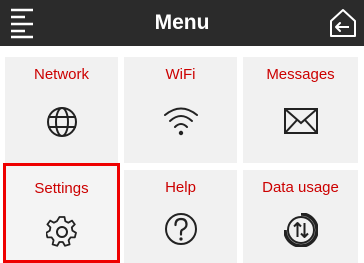 The height and width of the screenshot is (263, 364). What do you see at coordinates (61, 74) in the screenshot?
I see `network-label: Network` at bounding box center [61, 74].